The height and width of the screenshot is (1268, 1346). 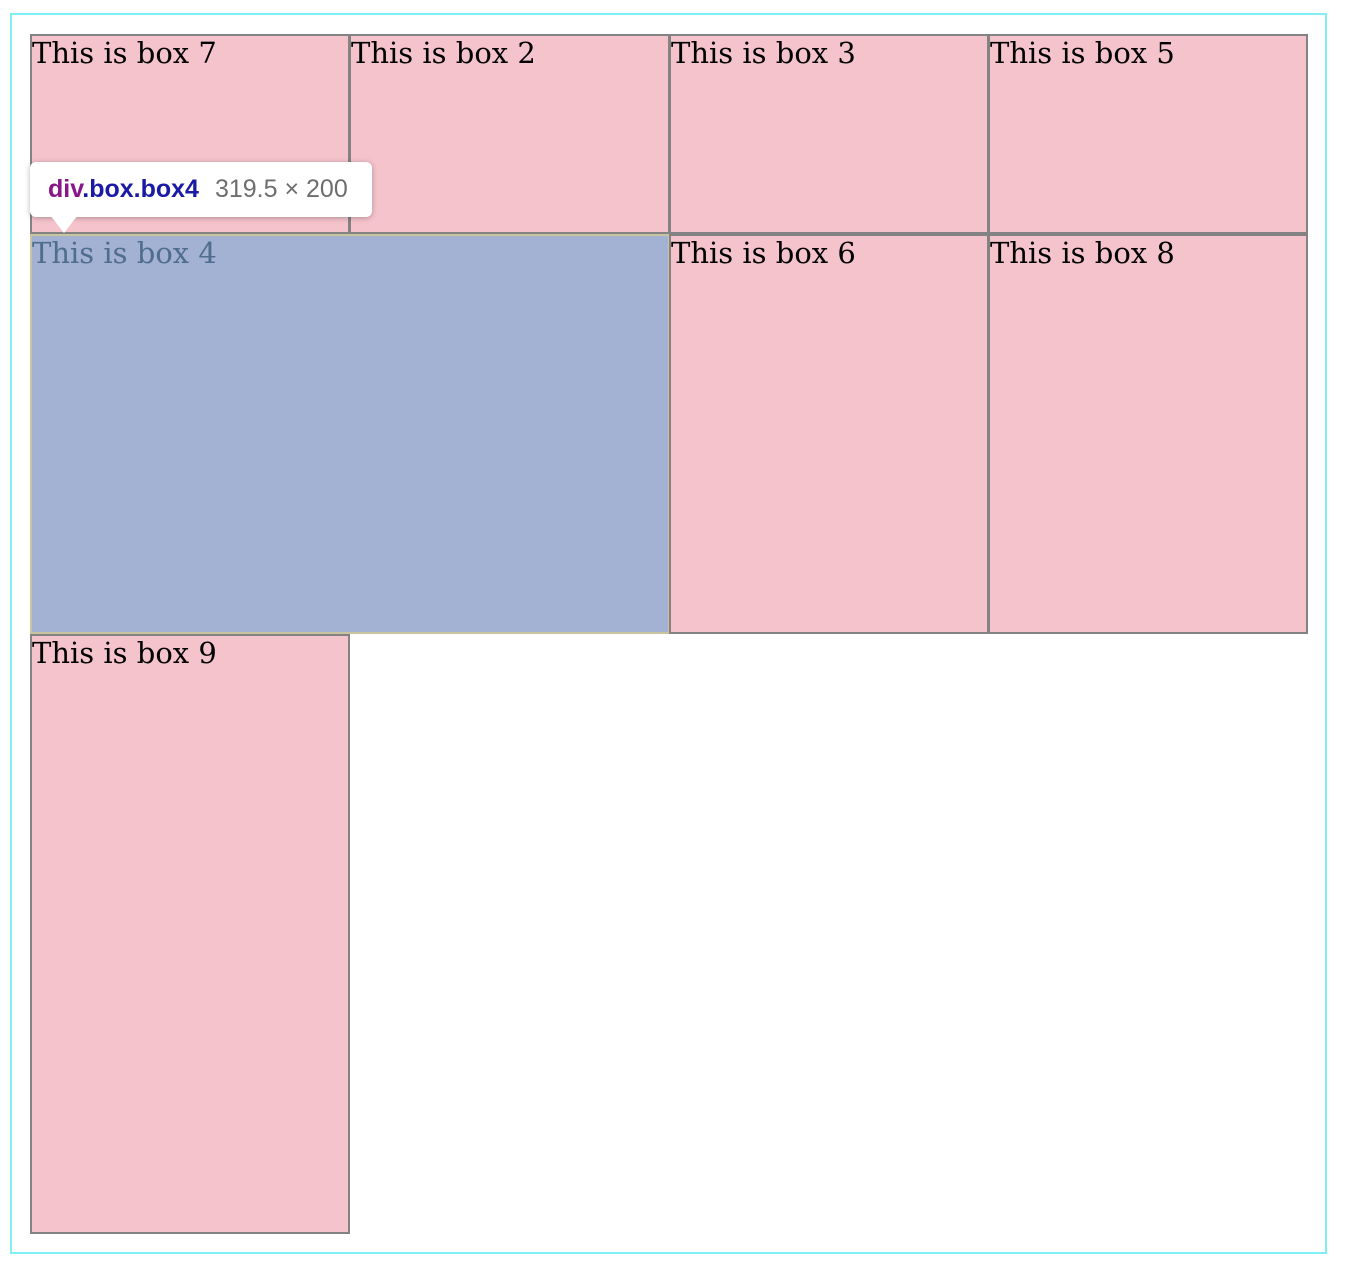 What do you see at coordinates (65, 189) in the screenshot?
I see `tooltip-tag: div` at bounding box center [65, 189].